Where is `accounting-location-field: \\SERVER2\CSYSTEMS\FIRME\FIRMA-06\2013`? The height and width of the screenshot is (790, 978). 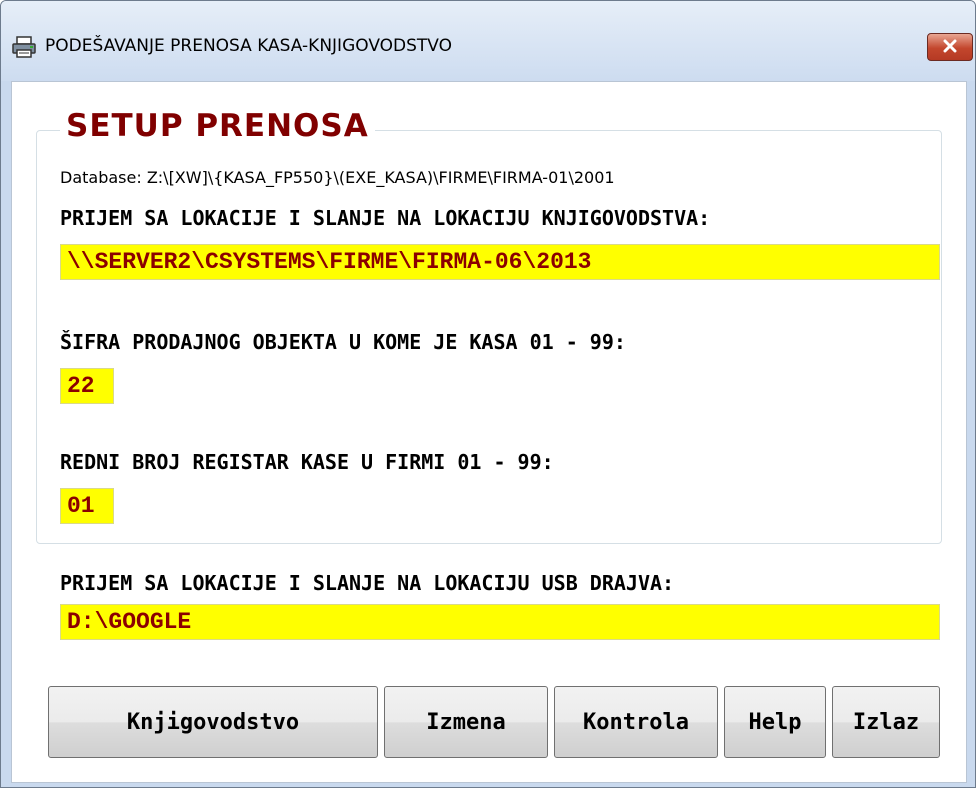
accounting-location-field: \\SERVER2\CSYSTEMS\FIRME\FIRMA-06\2013 is located at coordinates (500, 262).